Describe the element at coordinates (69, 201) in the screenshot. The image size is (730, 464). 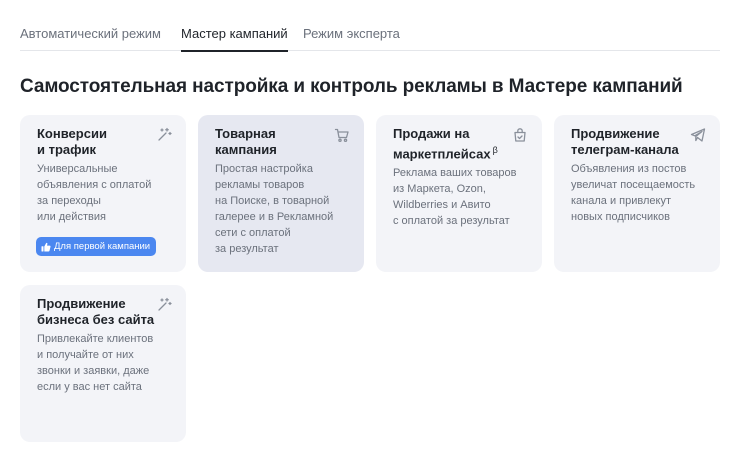
I see `card-desc-line: за переходы` at that location.